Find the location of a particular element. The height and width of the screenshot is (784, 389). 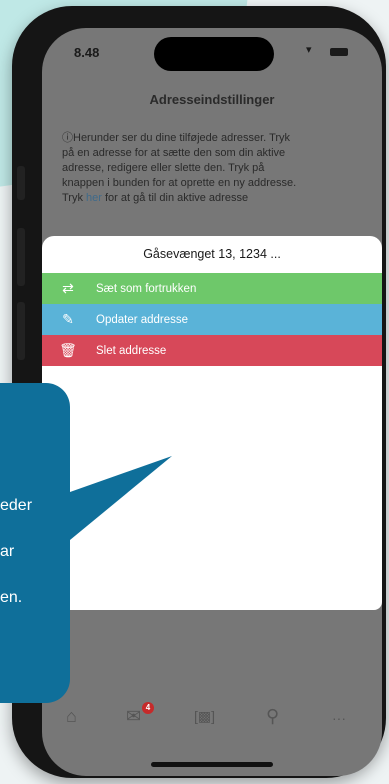

bubble-text-line: en. is located at coordinates (11, 597).